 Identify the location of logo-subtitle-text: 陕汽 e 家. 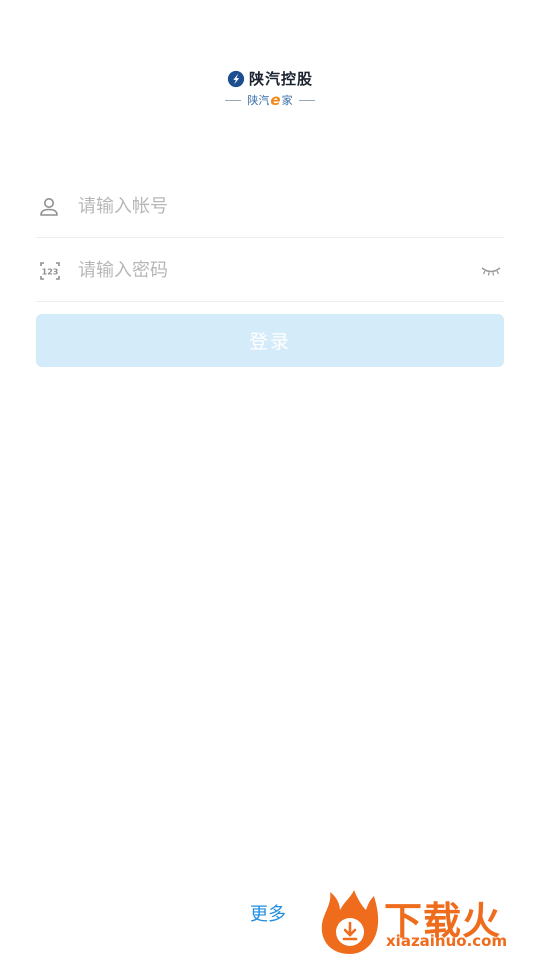
(269, 100).